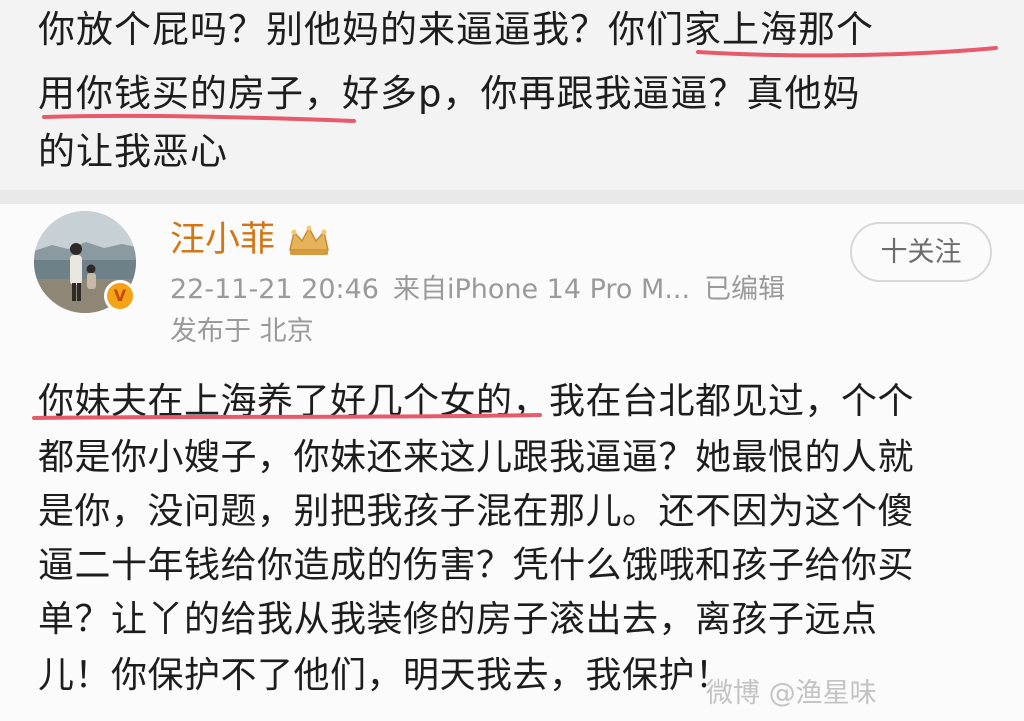 The width and height of the screenshot is (1024, 721). What do you see at coordinates (791, 693) in the screenshot?
I see `watermark: 微博 @渔星味` at bounding box center [791, 693].